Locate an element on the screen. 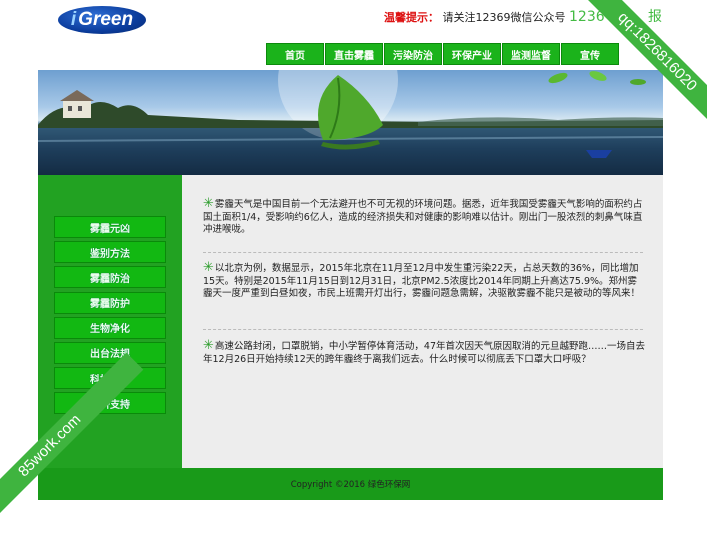 The height and width of the screenshot is (539, 707). logo-text: Green is located at coordinates (106, 19).